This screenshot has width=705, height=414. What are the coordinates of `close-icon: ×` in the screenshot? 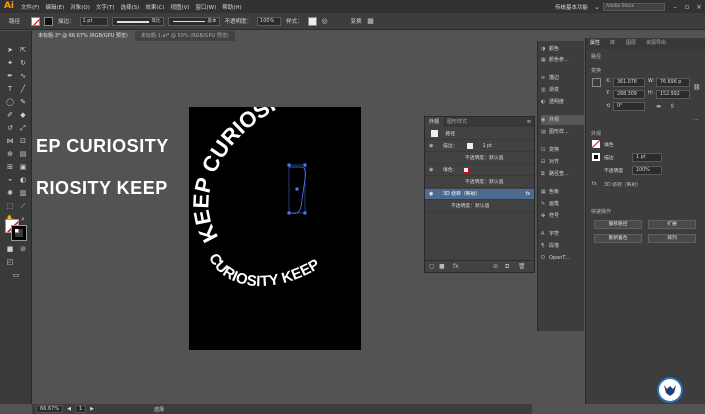 It's located at (699, 7).